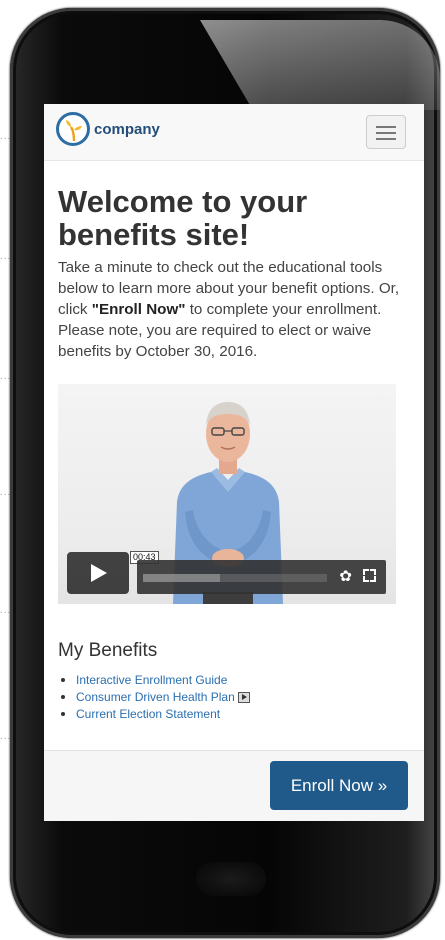  I want to click on video-icon, so click(243, 697).